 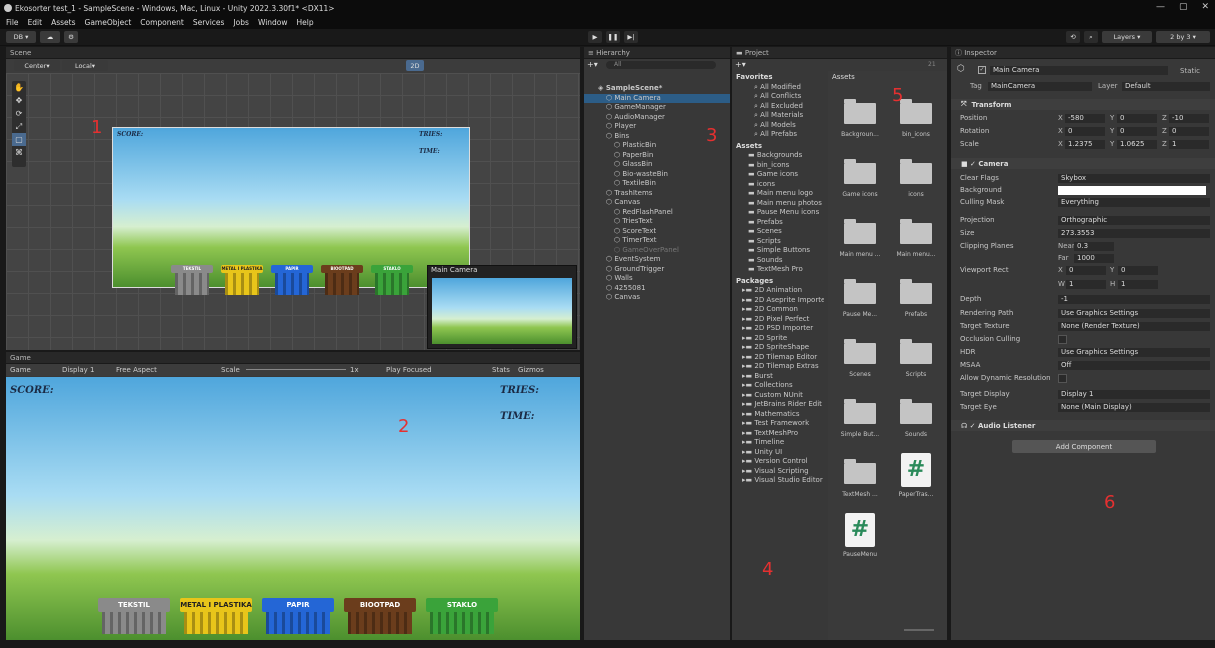 I want to click on display-dropdown: Display 1, so click(x=78, y=370).